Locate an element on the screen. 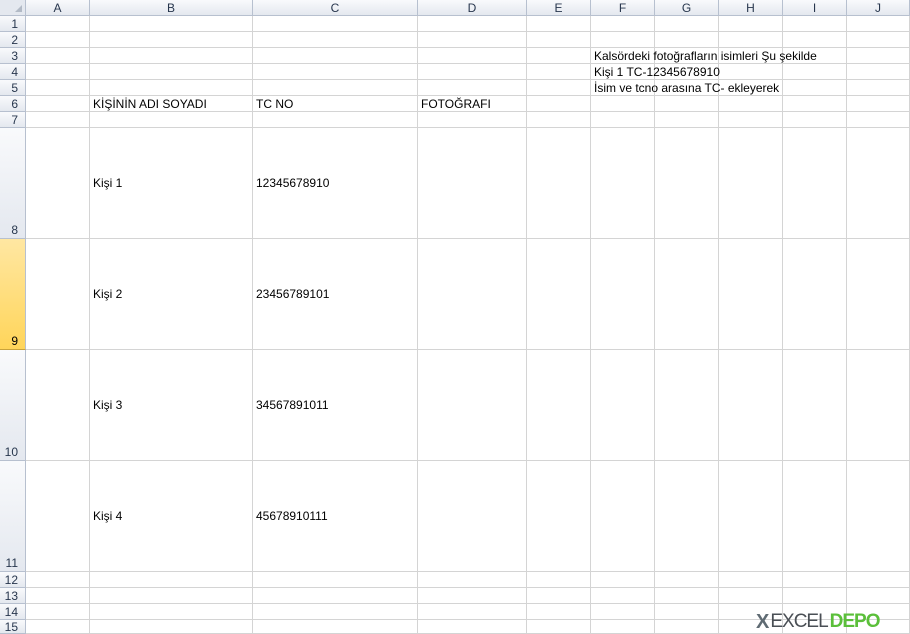 The image size is (910, 634). column-header-h: H is located at coordinates (751, 8).